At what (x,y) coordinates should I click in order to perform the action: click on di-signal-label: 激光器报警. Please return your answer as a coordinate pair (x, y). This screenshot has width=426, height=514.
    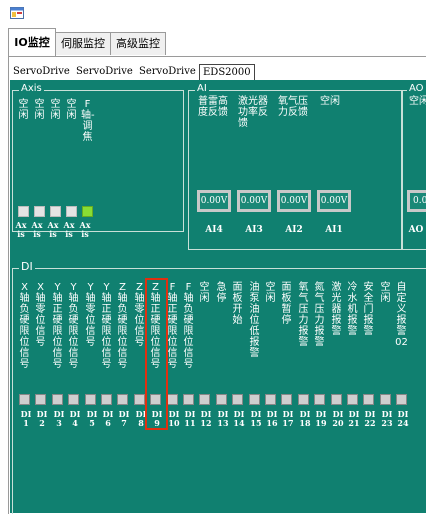
    Looking at the image, I should click on (336, 309).